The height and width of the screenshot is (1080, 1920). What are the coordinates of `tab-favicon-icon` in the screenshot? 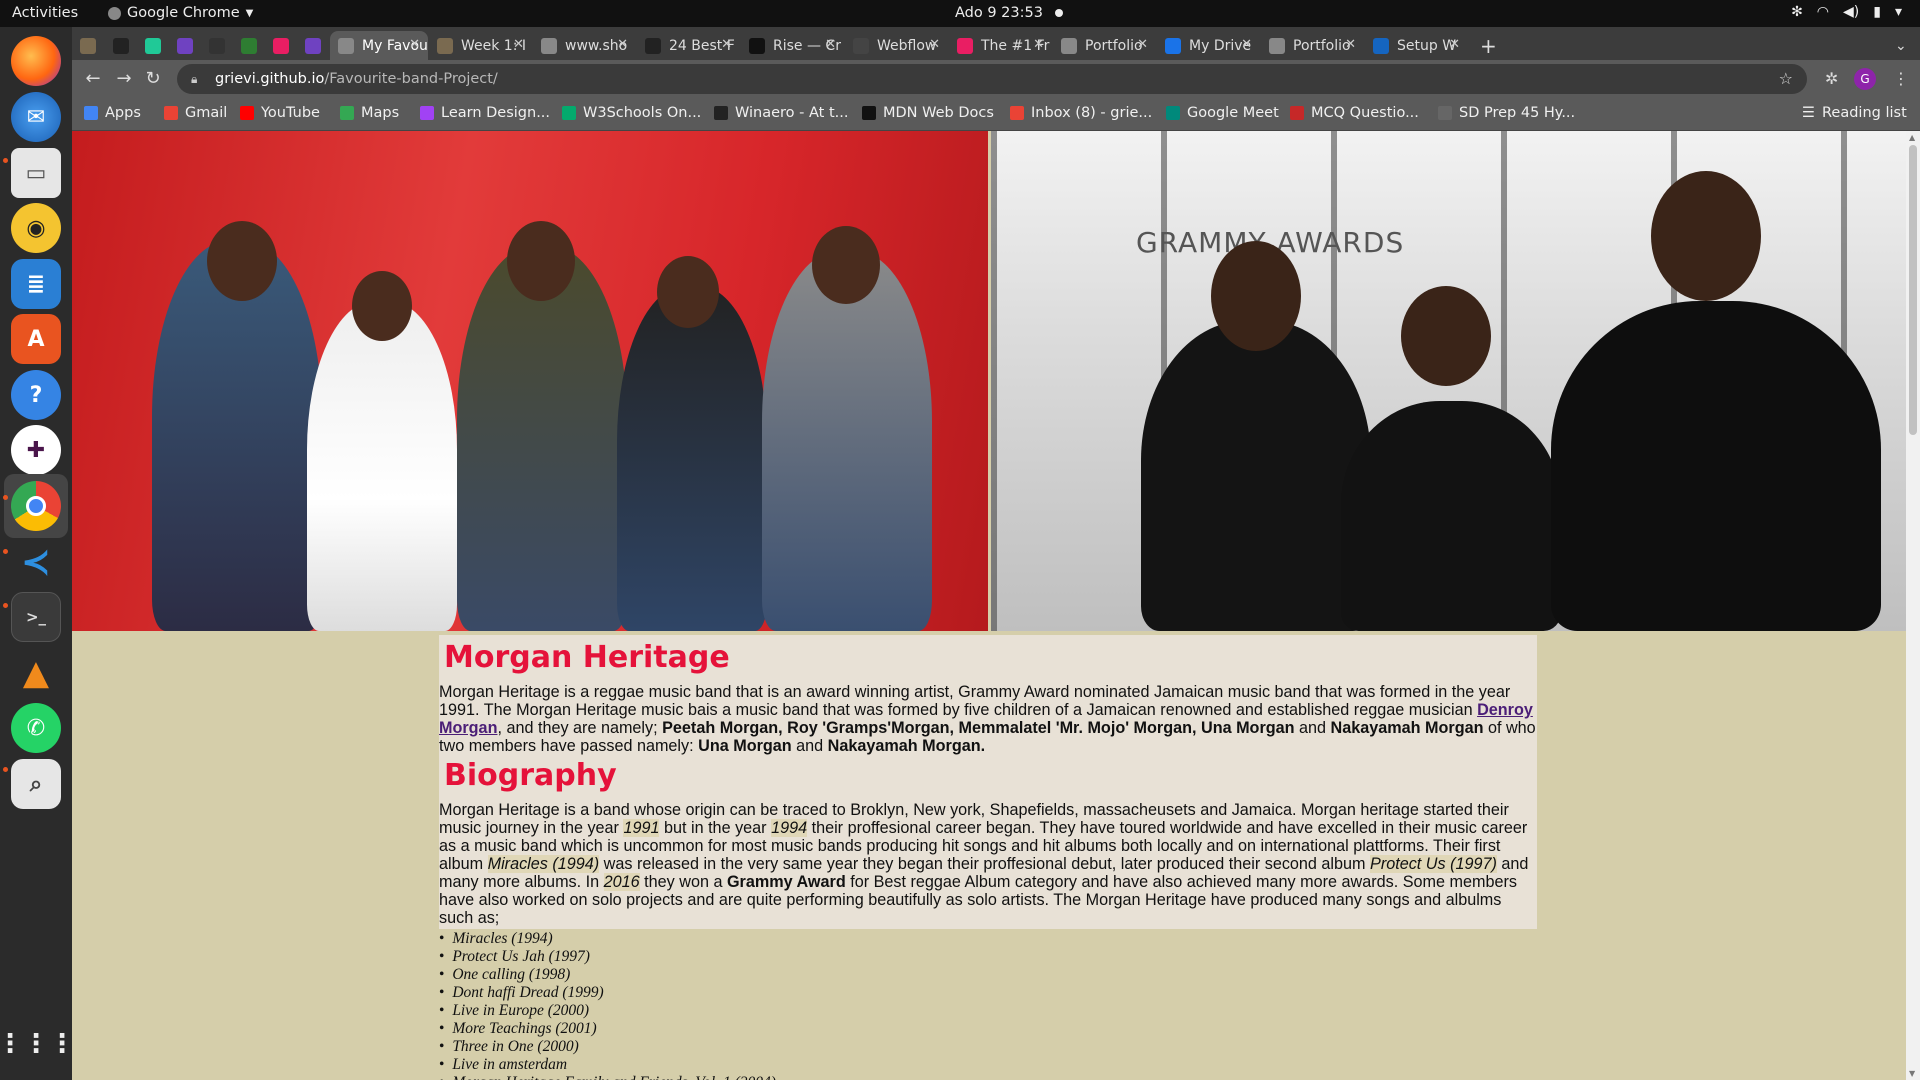 It's located at (653, 45).